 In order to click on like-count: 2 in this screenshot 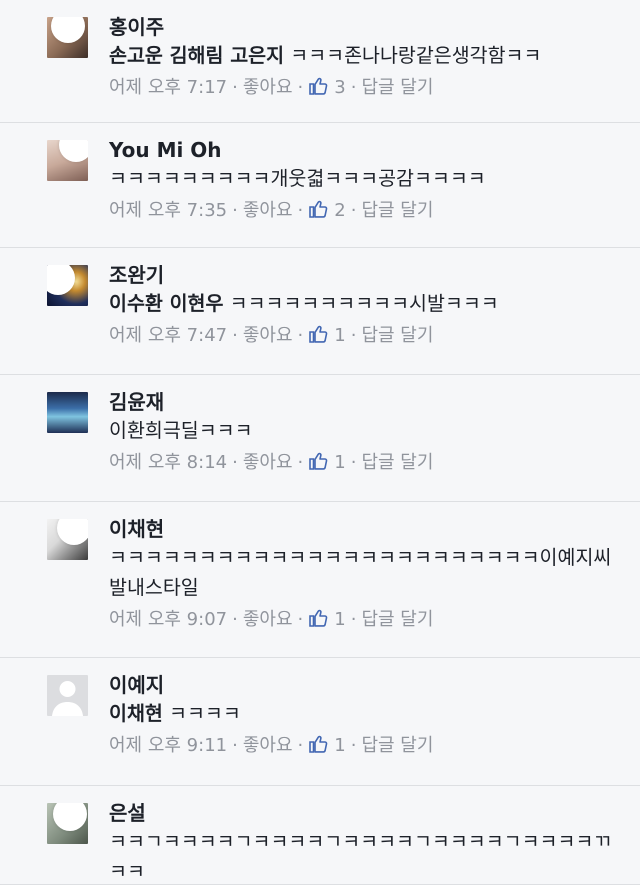, I will do `click(339, 210)`.